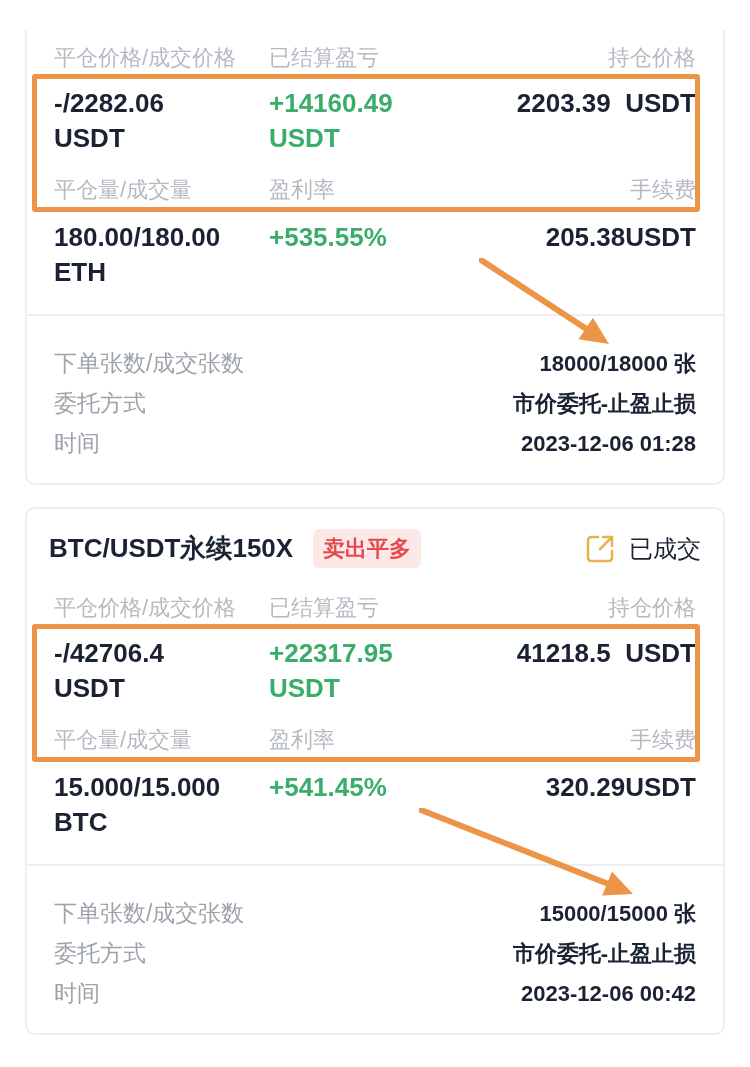  What do you see at coordinates (137, 255) in the screenshot?
I see `field-value: 180.00/180.00 ETH` at bounding box center [137, 255].